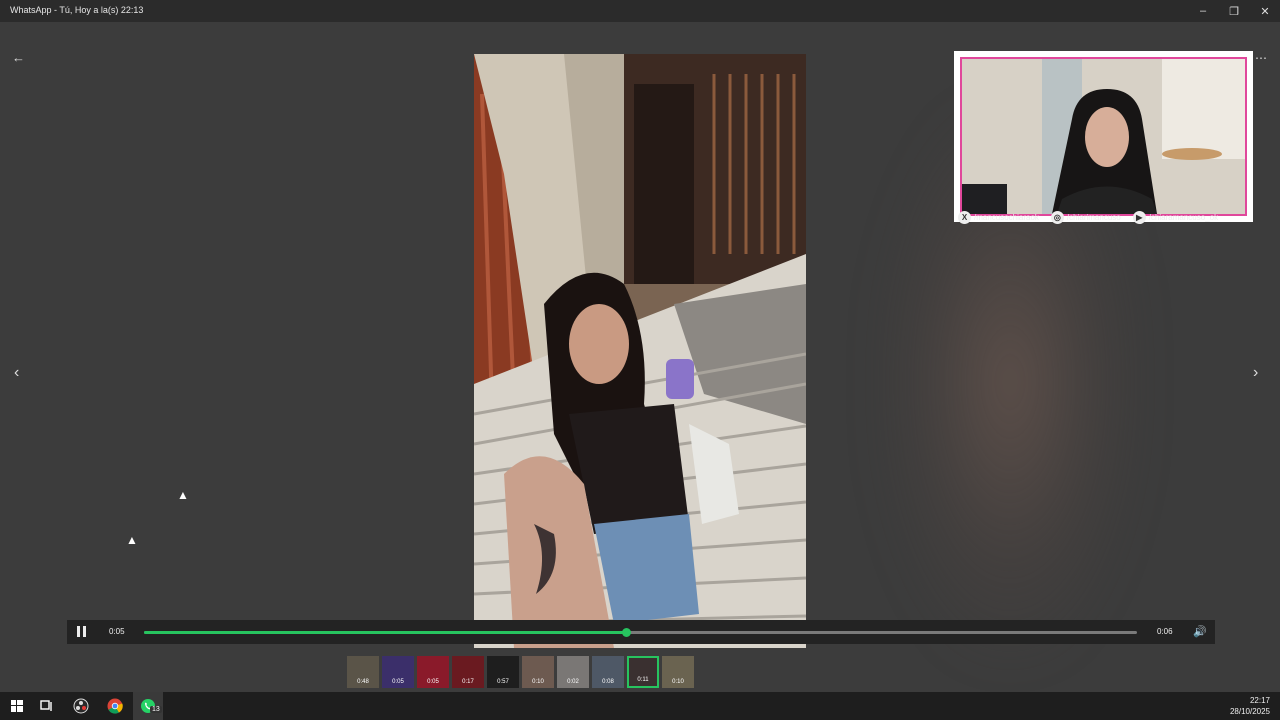 This screenshot has height=720, width=1280. Describe the element at coordinates (1139, 217) in the screenshot. I see `youtube-logo-icon: ▶` at that location.